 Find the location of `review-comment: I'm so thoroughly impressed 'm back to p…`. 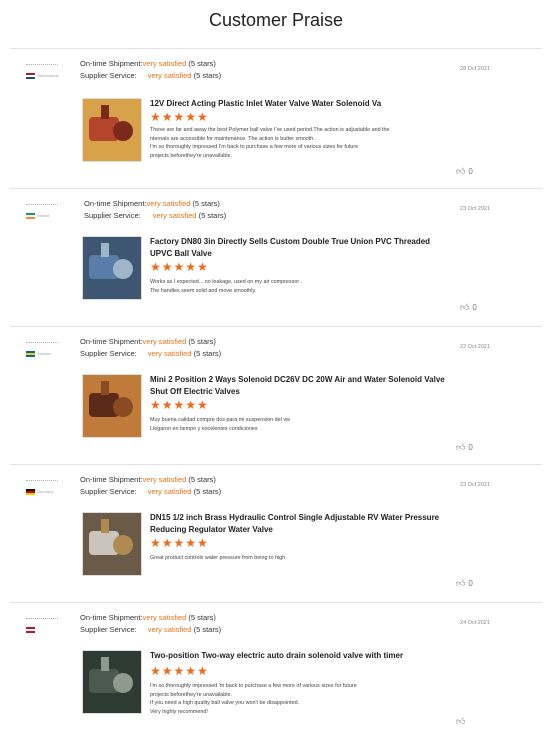

review-comment: I'm so thoroughly impressed 'm back to p… is located at coordinates (300, 699).